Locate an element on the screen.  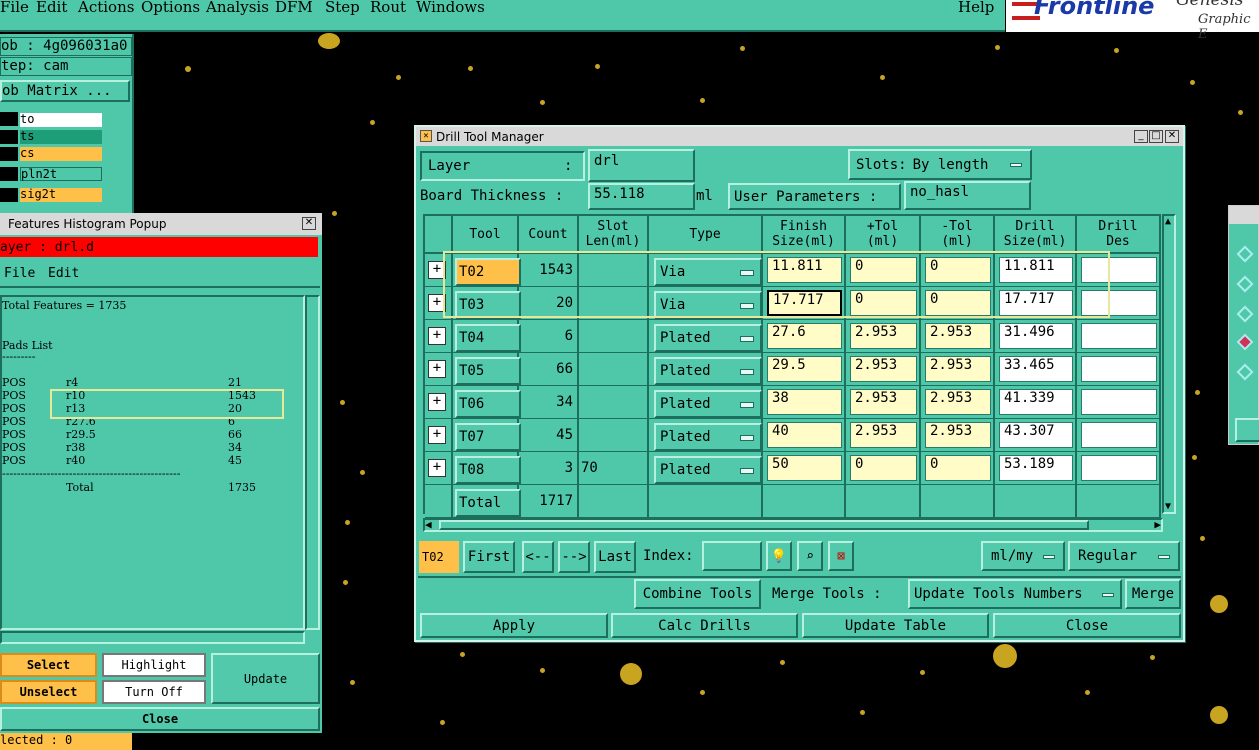
maximize-icon: □ is located at coordinates (1156, 136).